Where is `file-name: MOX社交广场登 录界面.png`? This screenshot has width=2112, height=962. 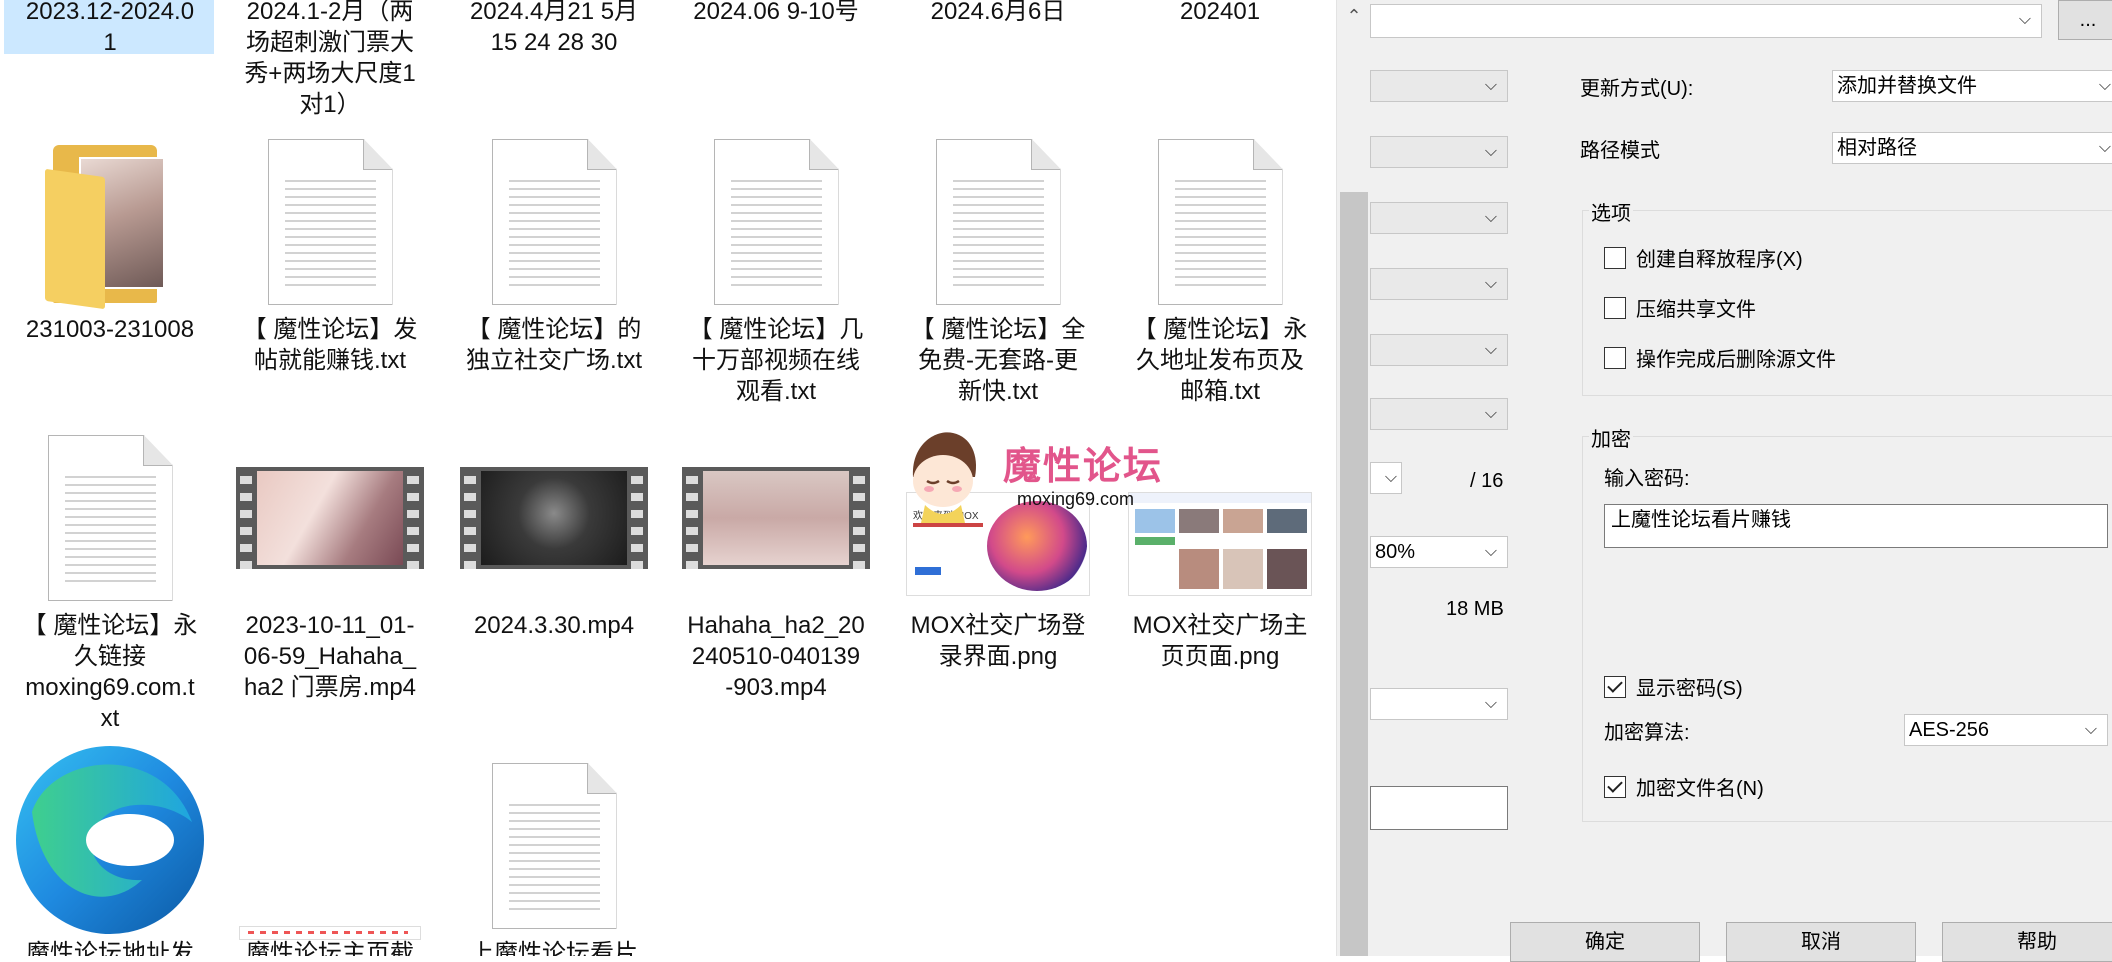
file-name: MOX社交广场登 录界面.png is located at coordinates (998, 641).